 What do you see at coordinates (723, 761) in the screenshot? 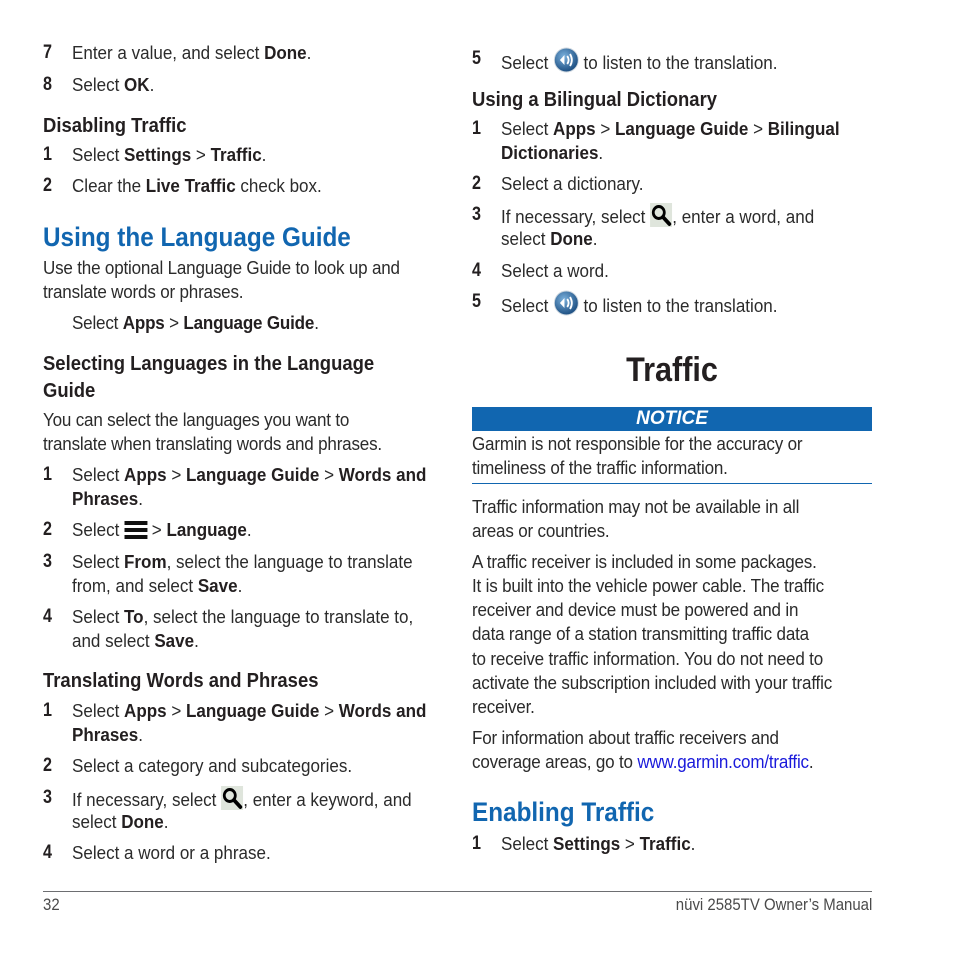
I see `garmin-traffic-link: www.garmin.com/traffic` at bounding box center [723, 761].